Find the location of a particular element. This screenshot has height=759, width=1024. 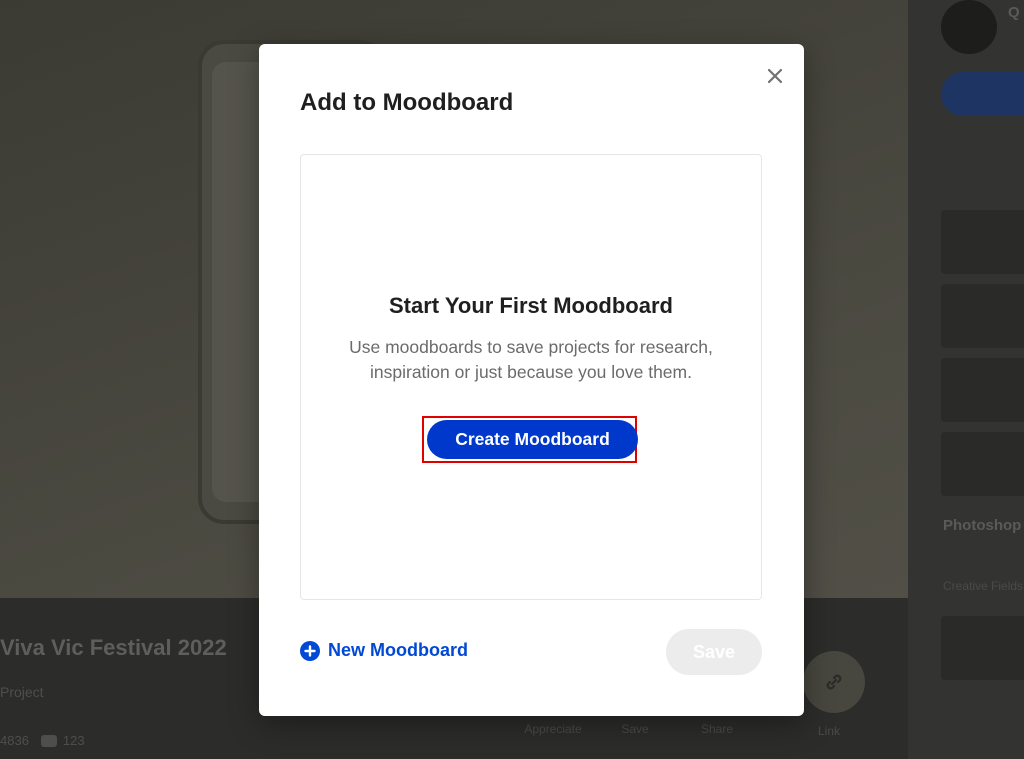

project-actions: Appreciate Save Share is located at coordinates (635, 729).